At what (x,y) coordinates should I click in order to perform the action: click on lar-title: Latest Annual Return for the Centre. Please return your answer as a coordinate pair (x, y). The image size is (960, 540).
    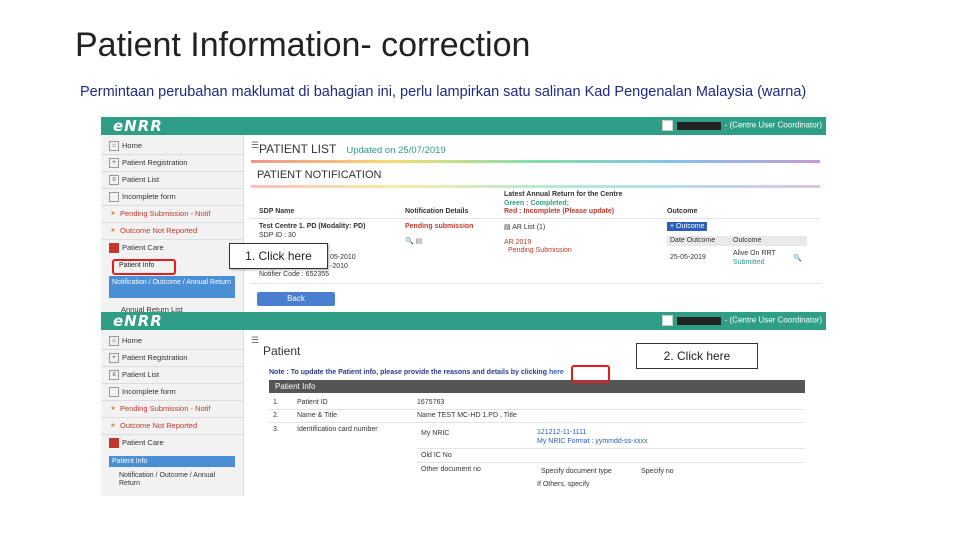
    Looking at the image, I should click on (563, 194).